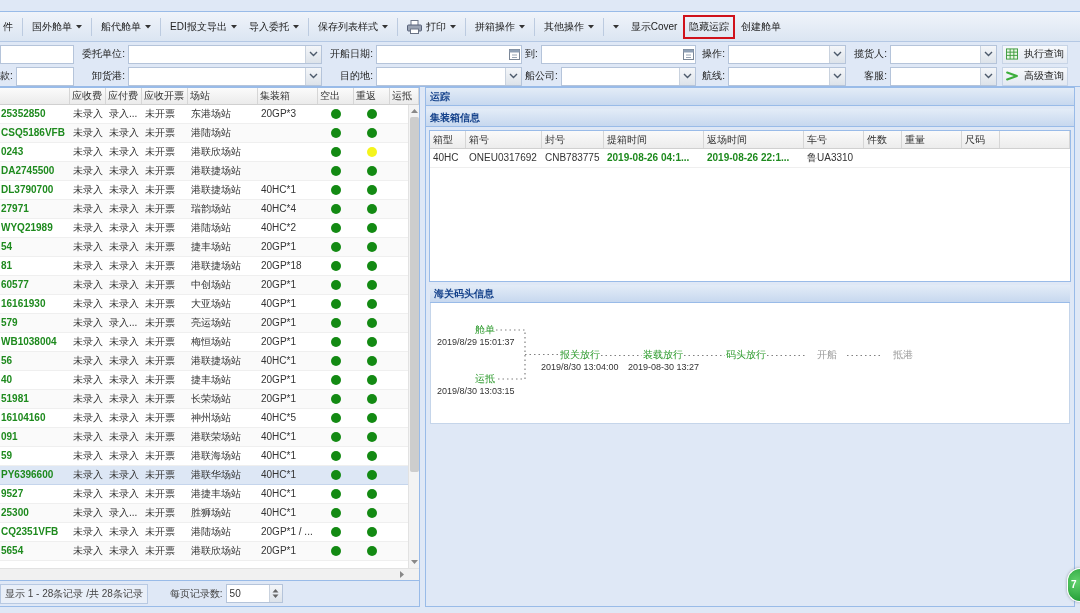 This screenshot has width=1080, height=613. I want to click on column-header: 封号, so click(573, 139).